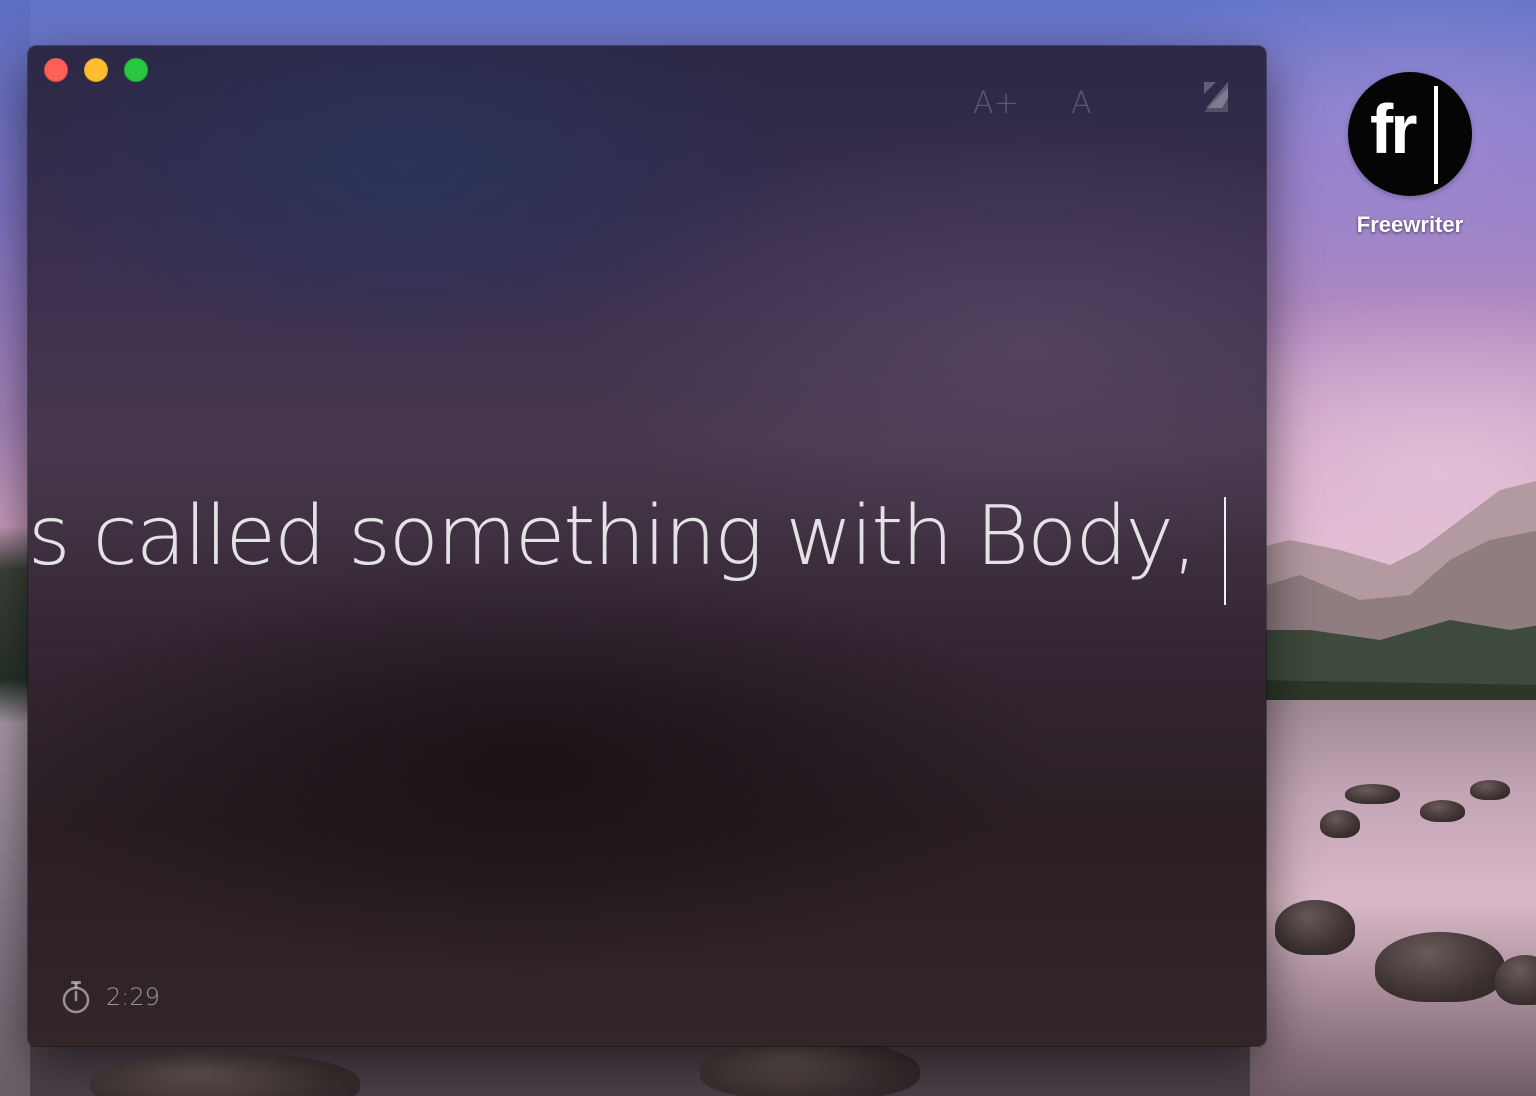 This screenshot has width=1536, height=1096. What do you see at coordinates (996, 103) in the screenshot?
I see `increase-font-button: A+` at bounding box center [996, 103].